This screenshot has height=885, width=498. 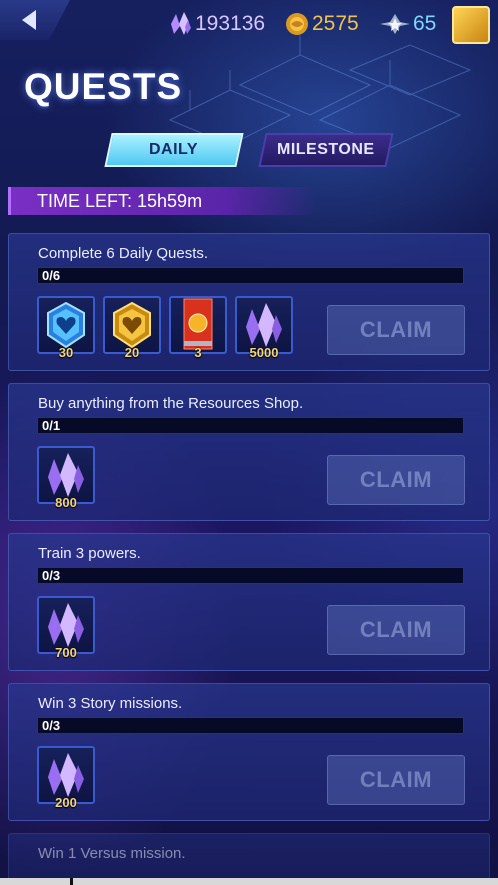 What do you see at coordinates (132, 325) in the screenshot?
I see `gold-heart-badge-icon` at bounding box center [132, 325].